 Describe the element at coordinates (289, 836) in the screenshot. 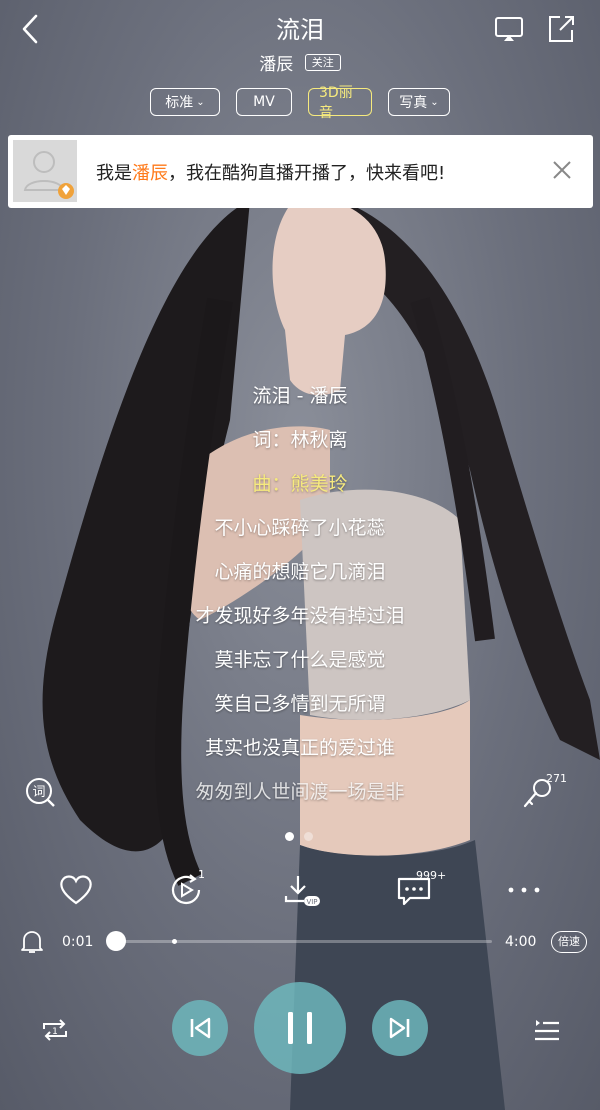

I see `page-dot-active` at that location.